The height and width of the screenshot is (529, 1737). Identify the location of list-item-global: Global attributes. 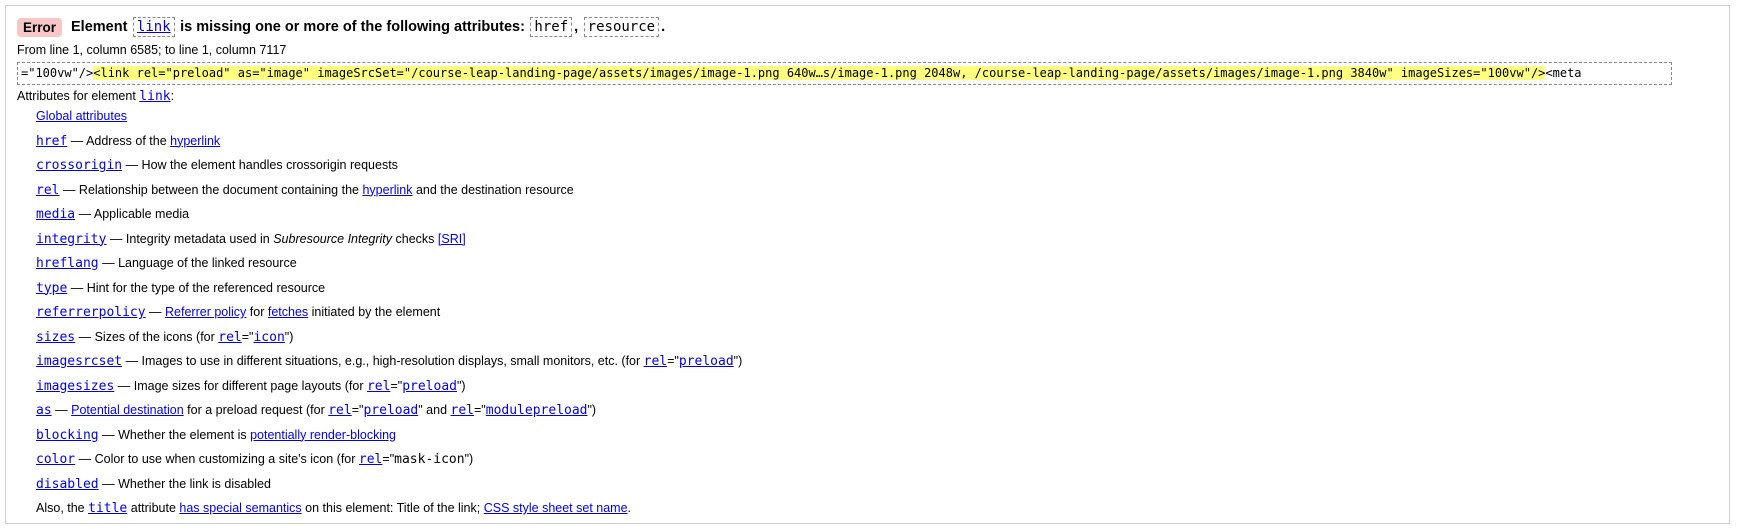
(389, 119).